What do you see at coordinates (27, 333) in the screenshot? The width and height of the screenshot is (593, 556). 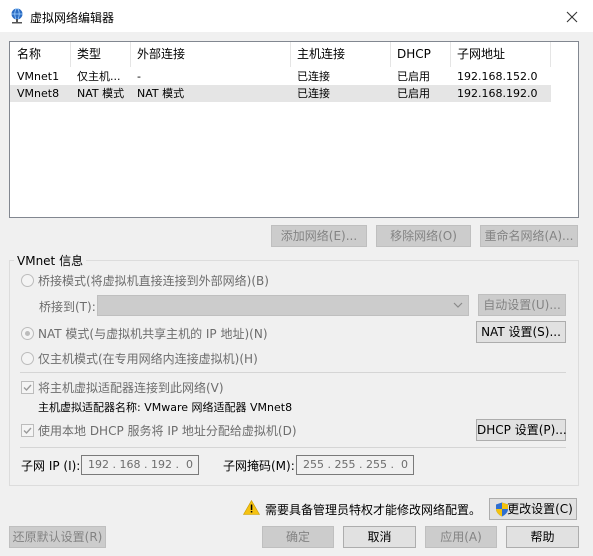 I see `nat-radio` at bounding box center [27, 333].